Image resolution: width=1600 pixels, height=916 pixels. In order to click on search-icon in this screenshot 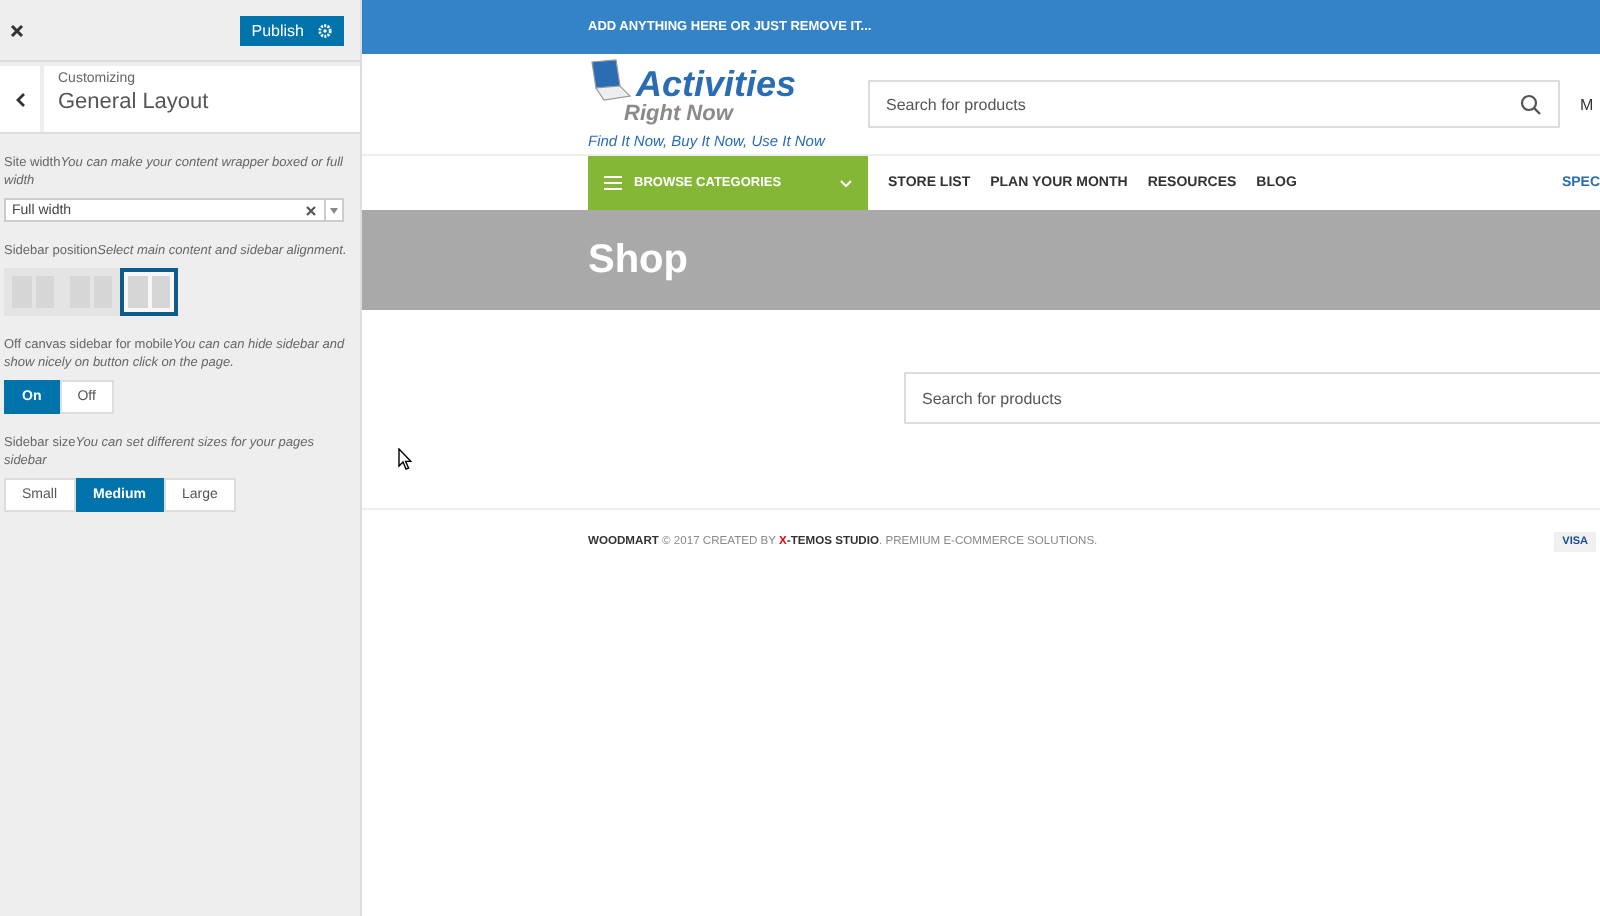, I will do `click(1531, 104)`.